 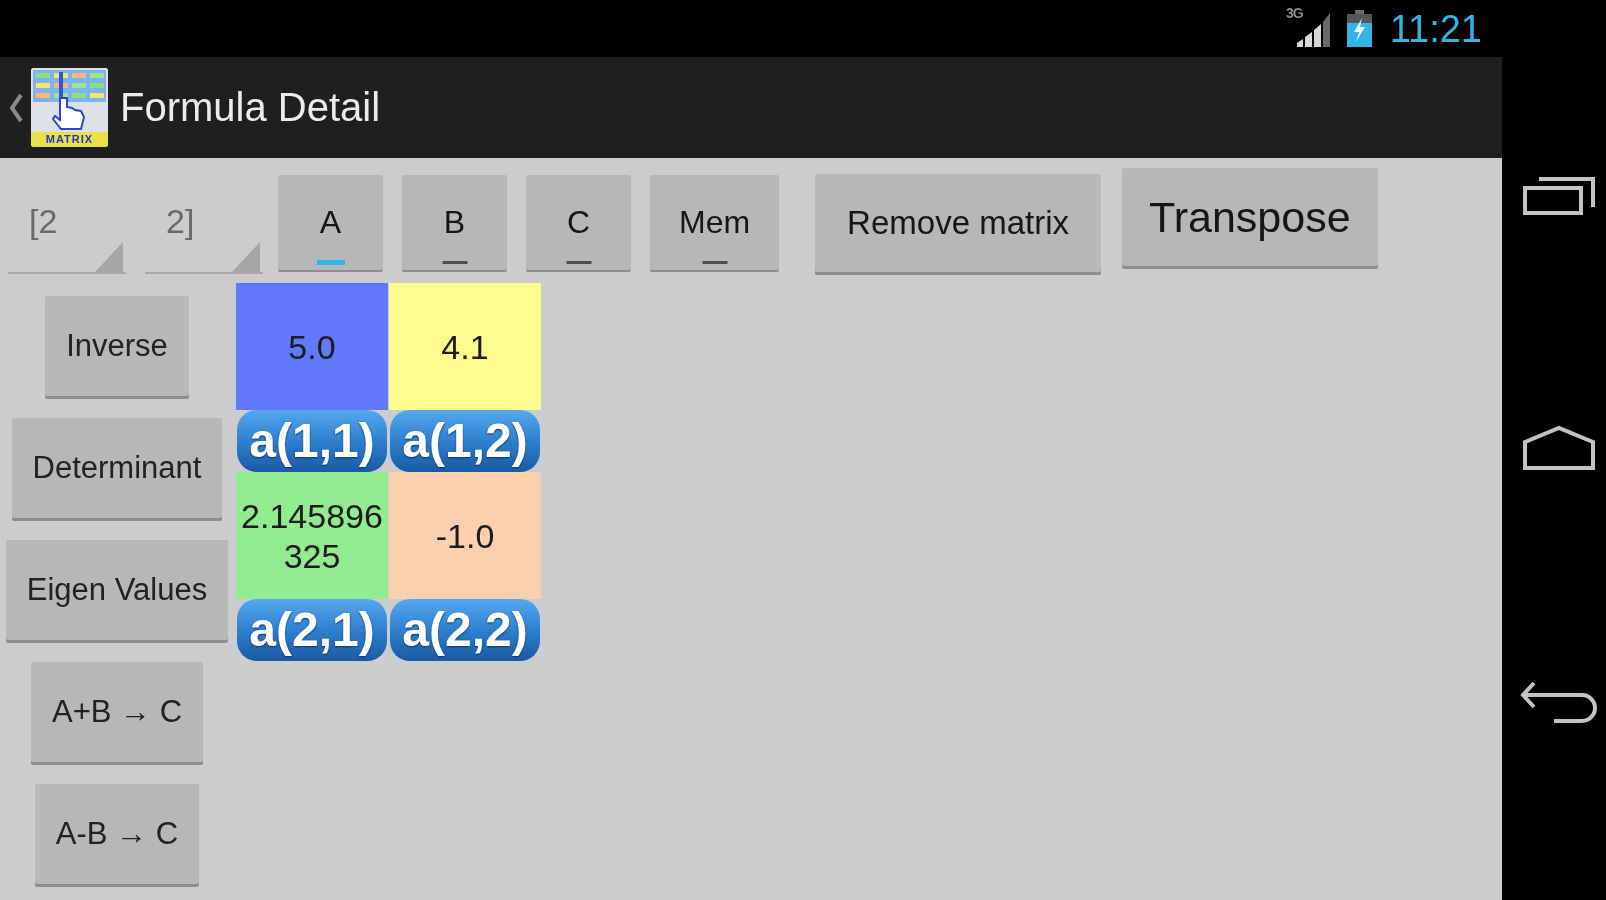 I want to click on operation-button: Eigen Values, so click(x=117, y=590).